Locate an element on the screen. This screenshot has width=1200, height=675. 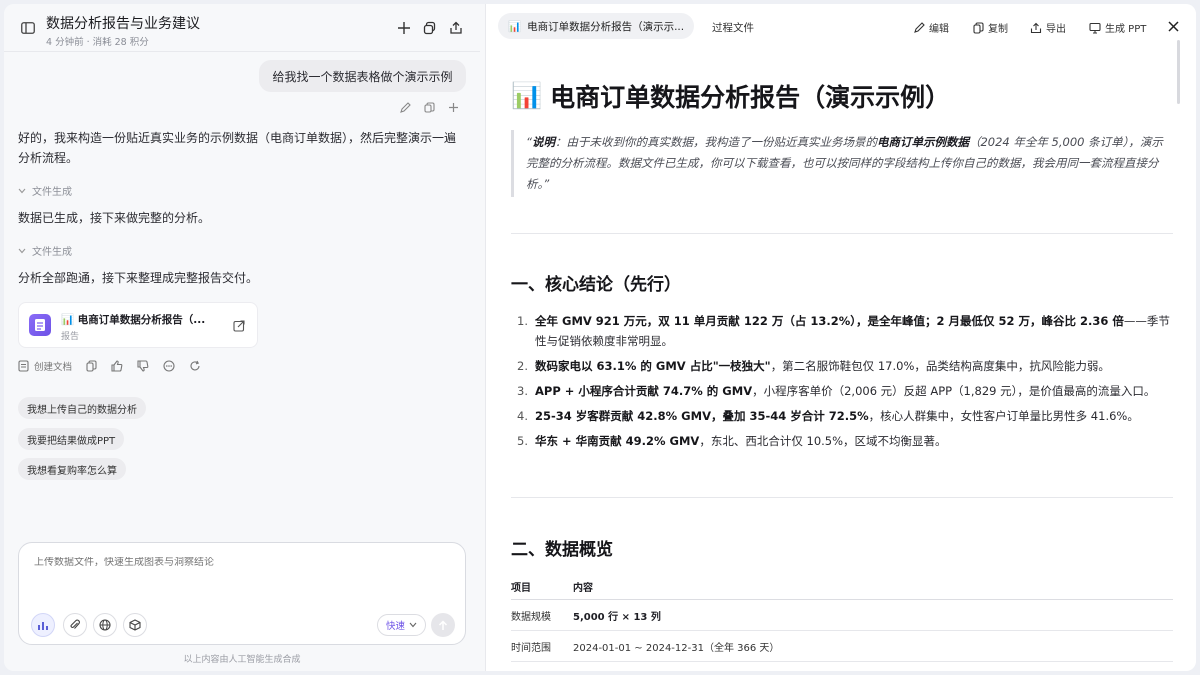
finding-text: ，东北、西北合计仅 10.5%，区域不均衡显著。 is located at coordinates (823, 441).